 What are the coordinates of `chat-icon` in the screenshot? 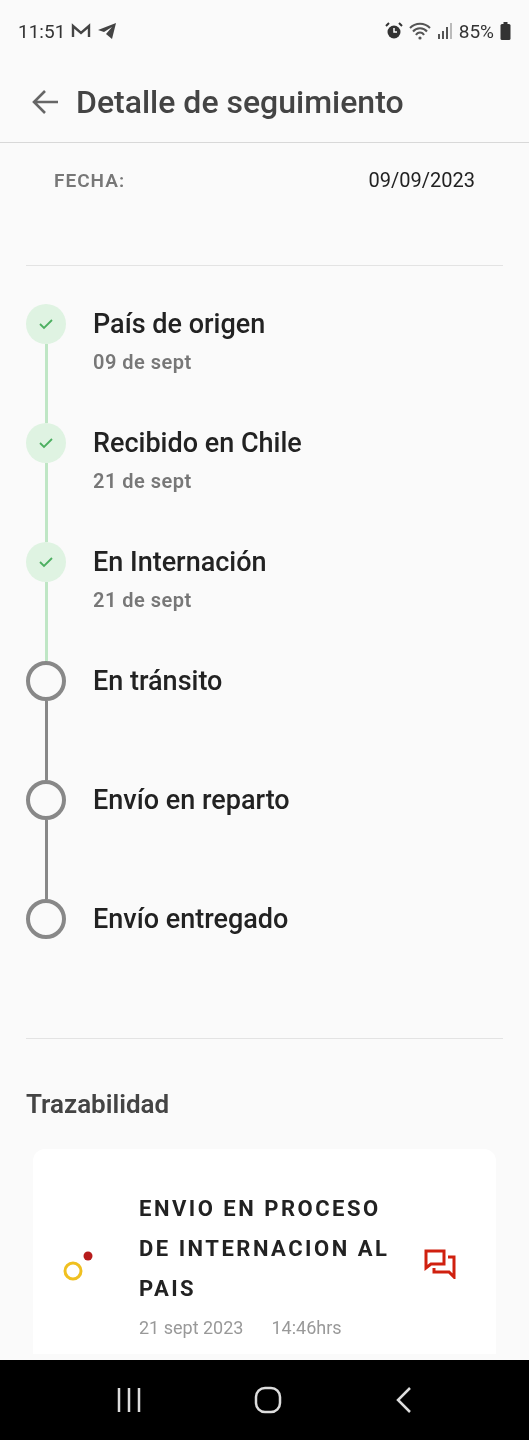 It's located at (440, 1263).